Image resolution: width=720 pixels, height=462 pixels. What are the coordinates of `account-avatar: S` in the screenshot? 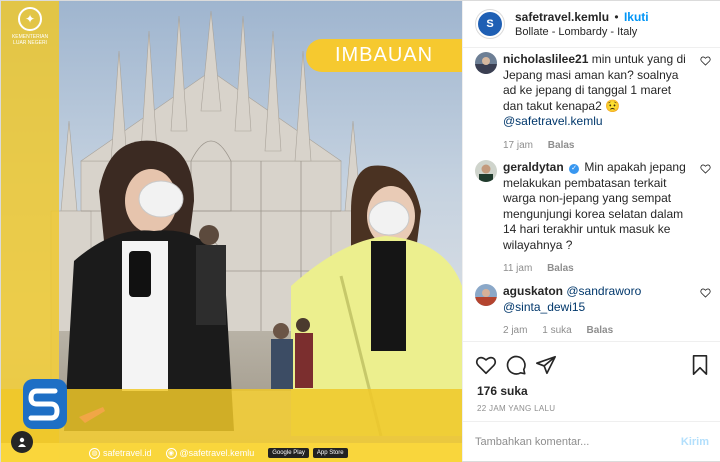 It's located at (490, 24).